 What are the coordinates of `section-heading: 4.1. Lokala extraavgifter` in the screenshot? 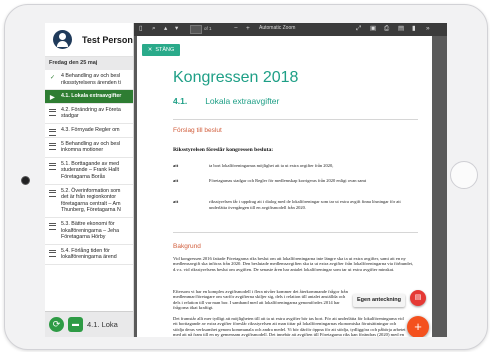 It's located at (226, 101).